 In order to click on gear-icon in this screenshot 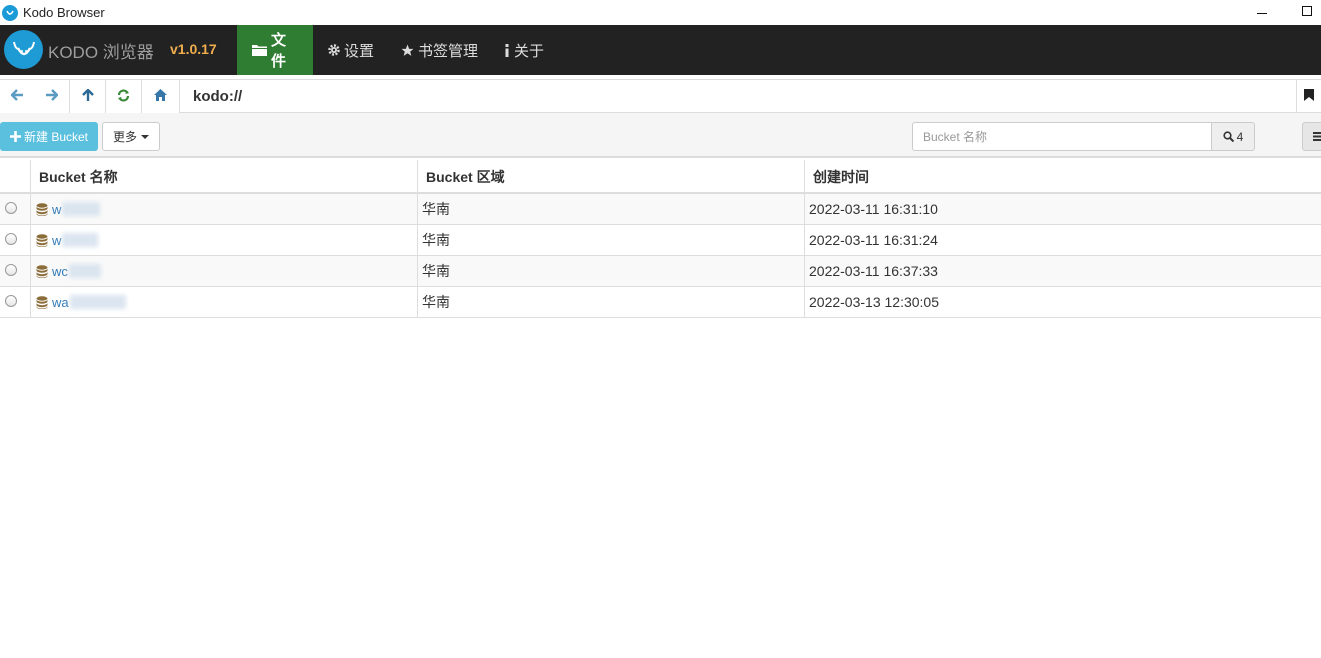, I will do `click(334, 50)`.